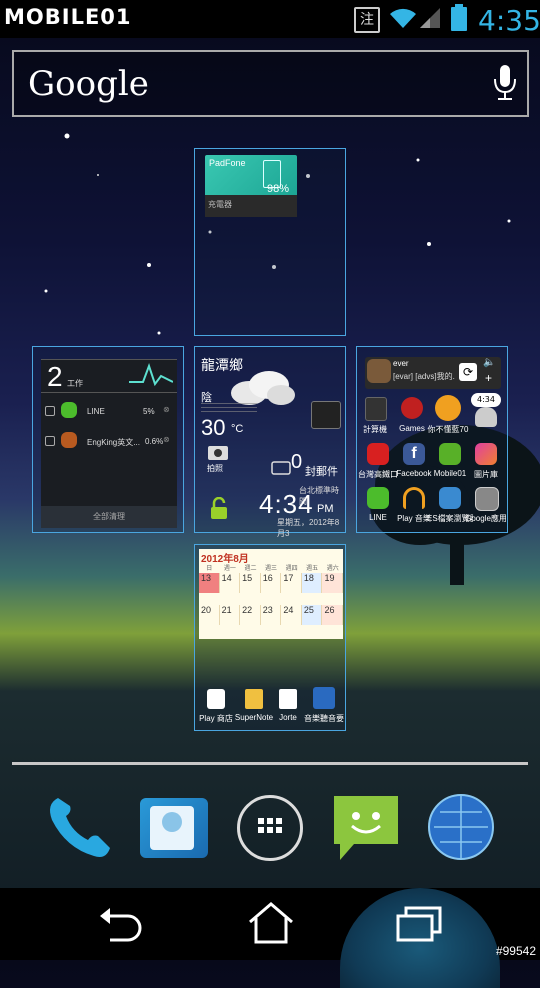 The image size is (540, 988). Describe the element at coordinates (376, 409) in the screenshot. I see `calculator-icon` at that location.